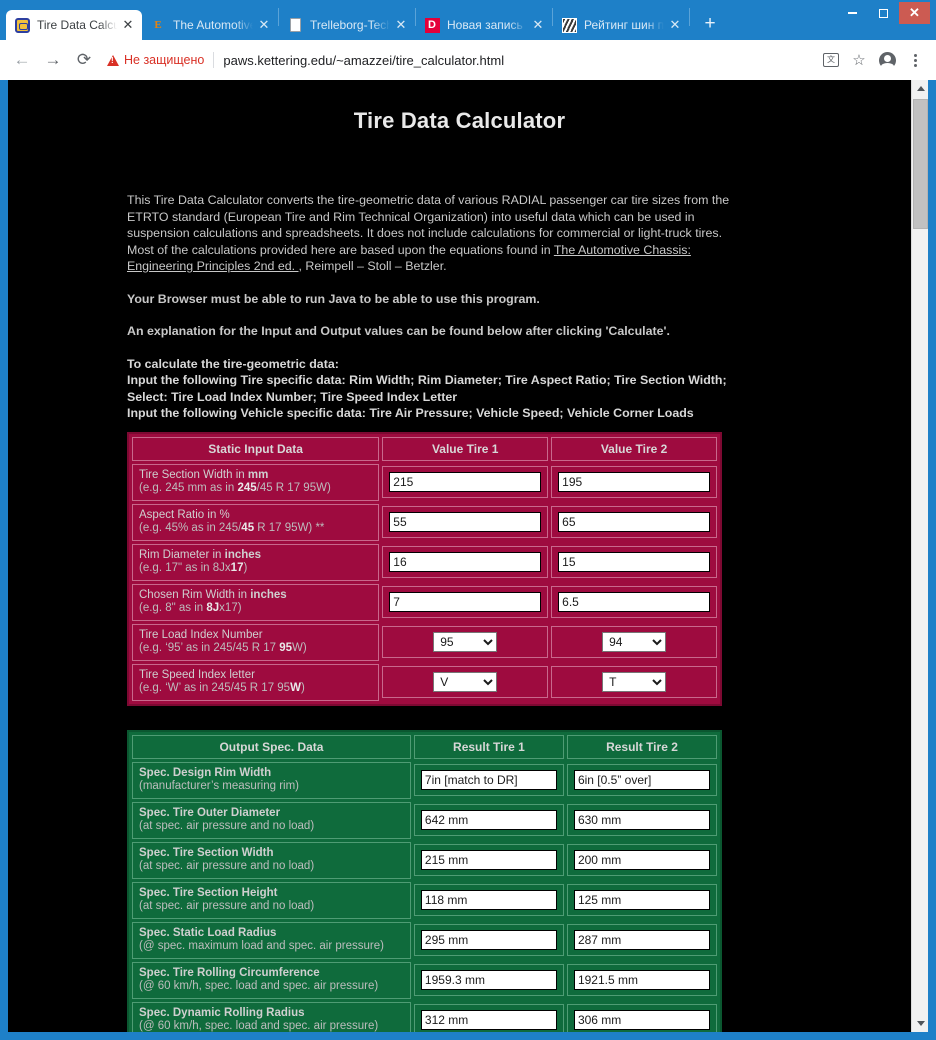 The image size is (936, 1040). Describe the element at coordinates (920, 1023) in the screenshot. I see `scroll-down-icon` at that location.